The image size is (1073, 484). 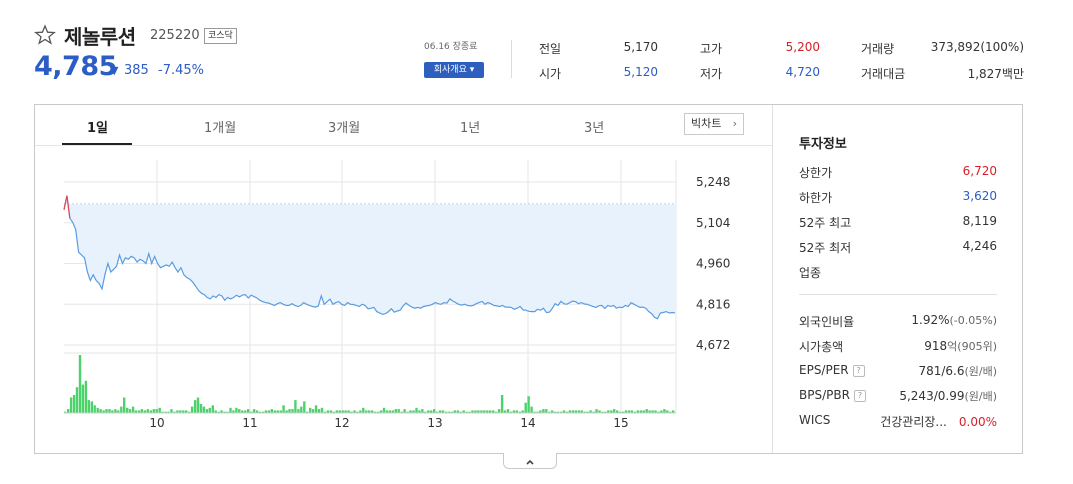 I want to click on y-tick-label: 4,672, so click(x=713, y=345).